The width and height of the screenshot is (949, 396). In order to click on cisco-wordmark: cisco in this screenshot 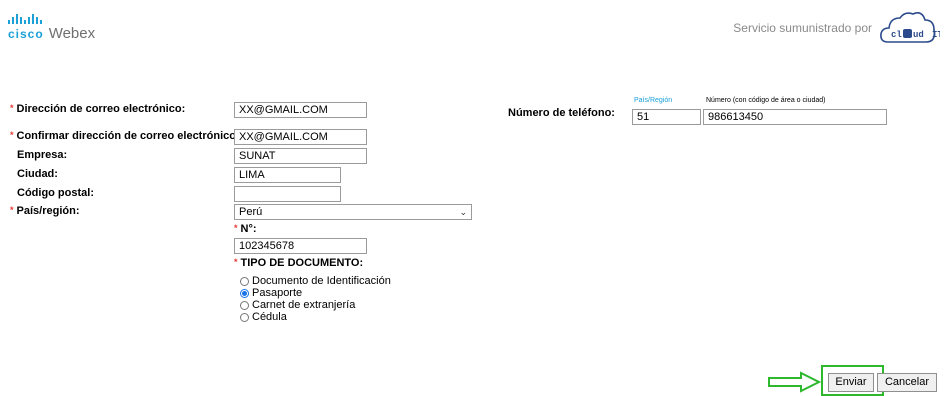, I will do `click(26, 34)`.